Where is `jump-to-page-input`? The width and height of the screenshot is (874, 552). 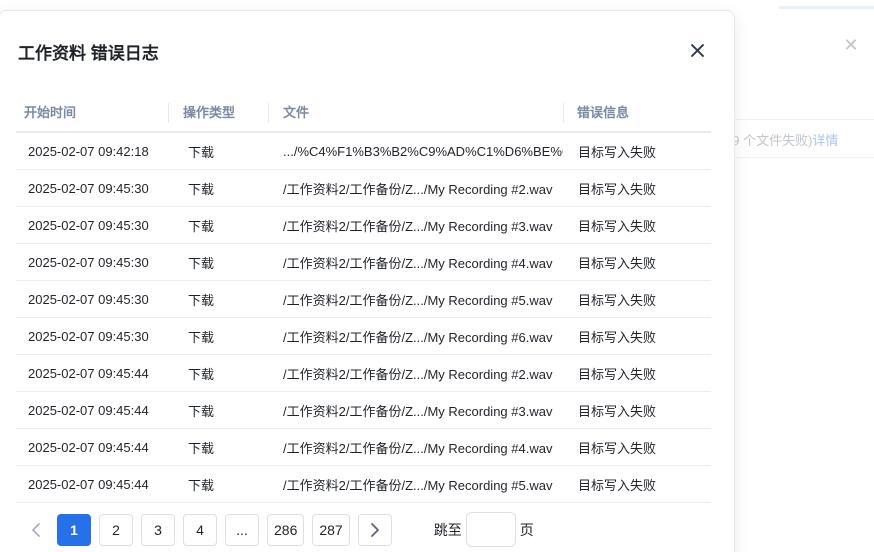
jump-to-page-input is located at coordinates (490, 529).